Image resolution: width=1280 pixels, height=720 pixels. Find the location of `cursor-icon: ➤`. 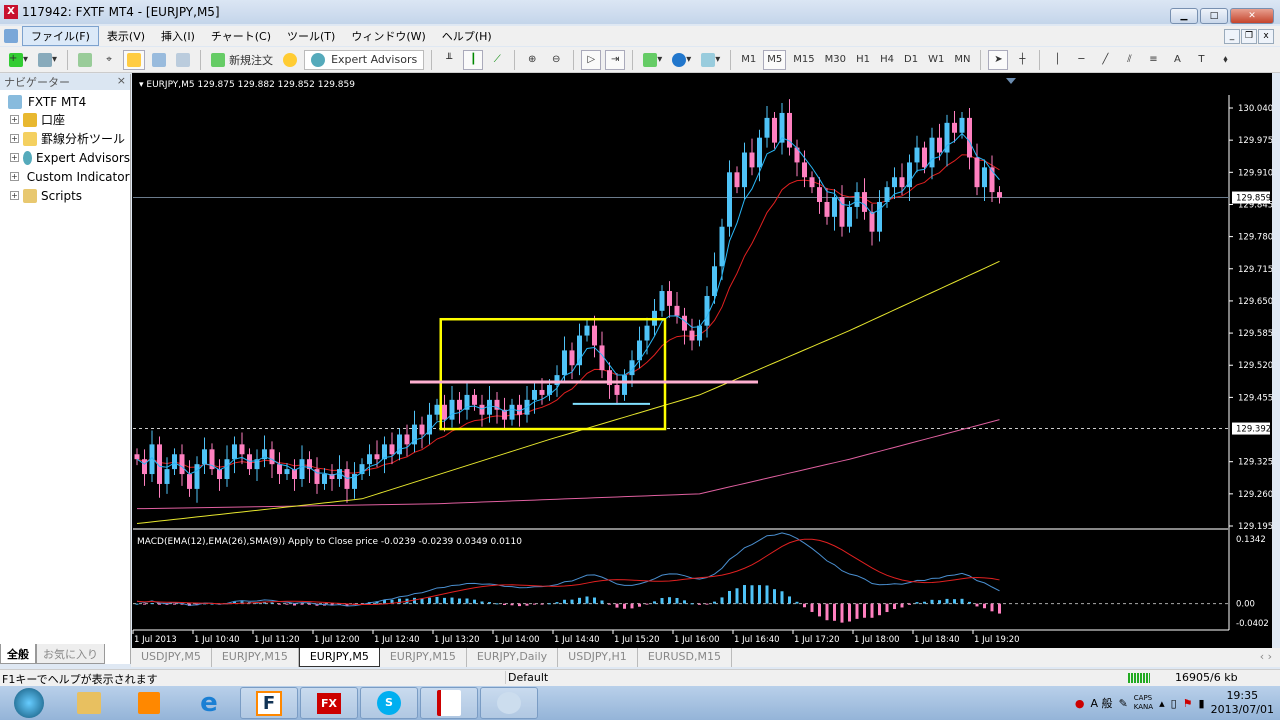

cursor-icon: ➤ is located at coordinates (998, 59).